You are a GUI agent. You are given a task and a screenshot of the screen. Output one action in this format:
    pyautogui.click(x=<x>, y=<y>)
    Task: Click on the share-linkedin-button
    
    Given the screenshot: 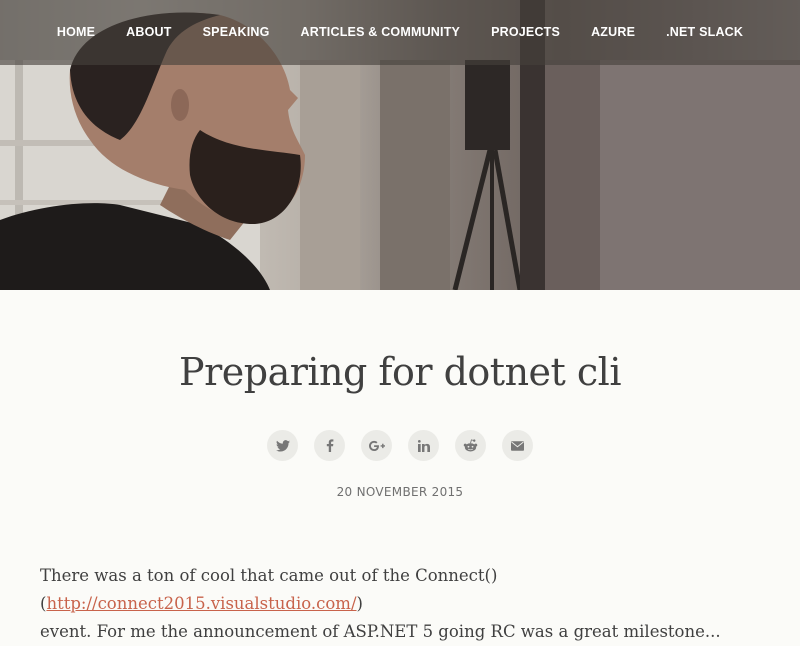 What is the action you would take?
    pyautogui.click(x=423, y=445)
    